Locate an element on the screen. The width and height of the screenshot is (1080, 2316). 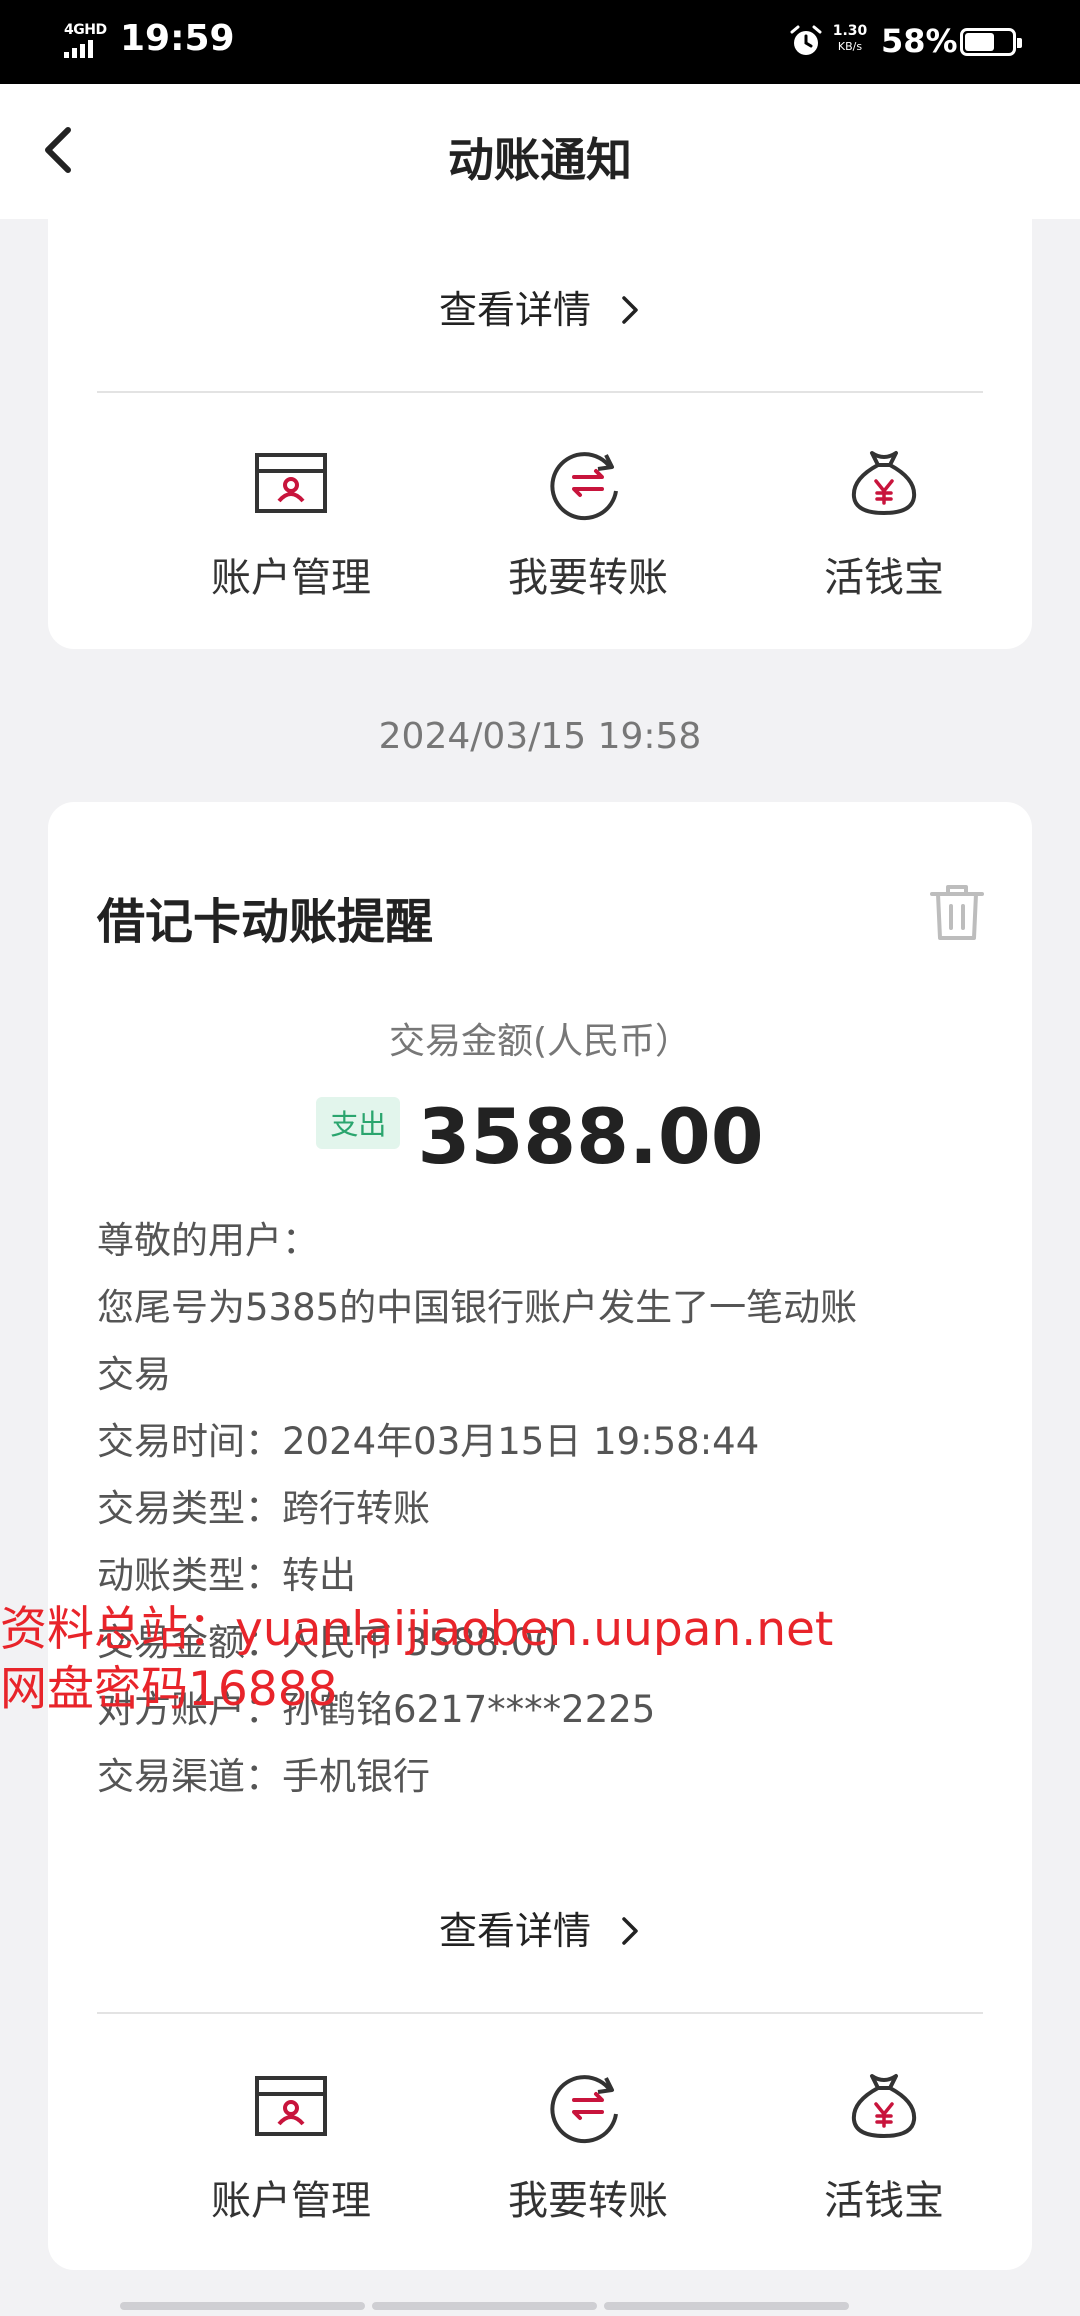
network-speed: 1.30 KB/s is located at coordinates (850, 39).